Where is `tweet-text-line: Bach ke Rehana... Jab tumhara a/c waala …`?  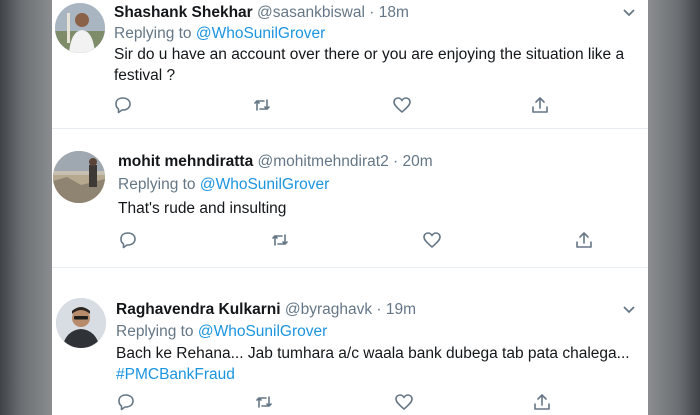 tweet-text-line: Bach ke Rehana... Jab tumhara a/c waala … is located at coordinates (373, 353).